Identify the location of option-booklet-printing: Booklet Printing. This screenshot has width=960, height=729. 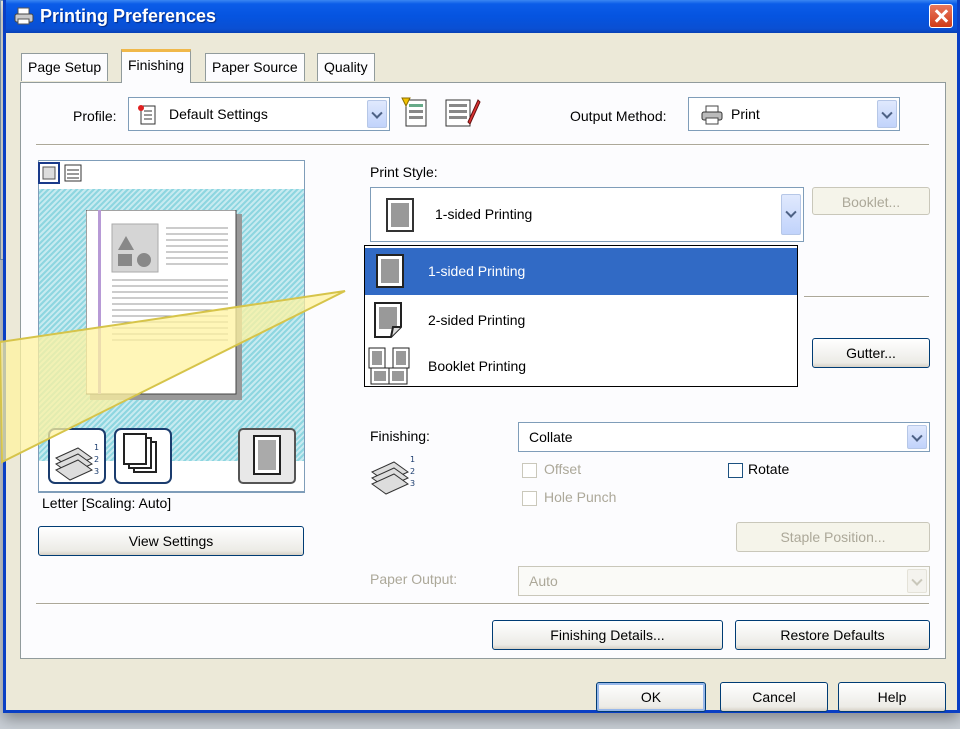
(581, 366).